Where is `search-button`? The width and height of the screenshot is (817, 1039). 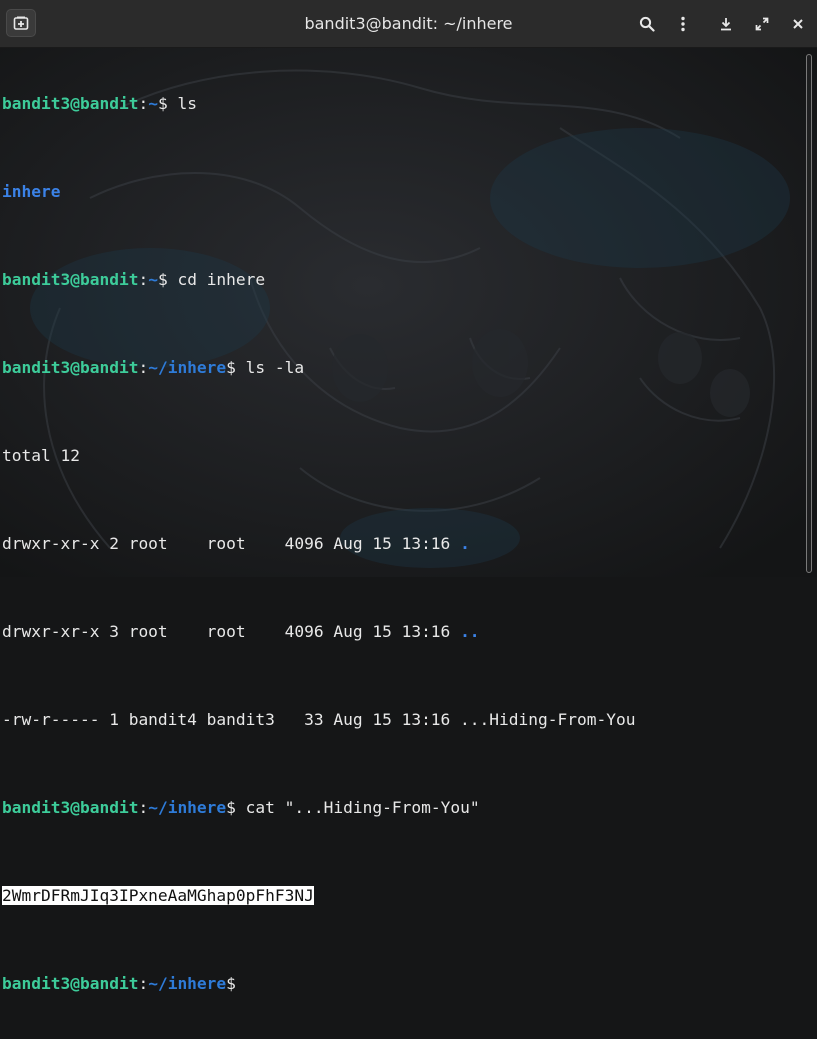
search-button is located at coordinates (647, 24).